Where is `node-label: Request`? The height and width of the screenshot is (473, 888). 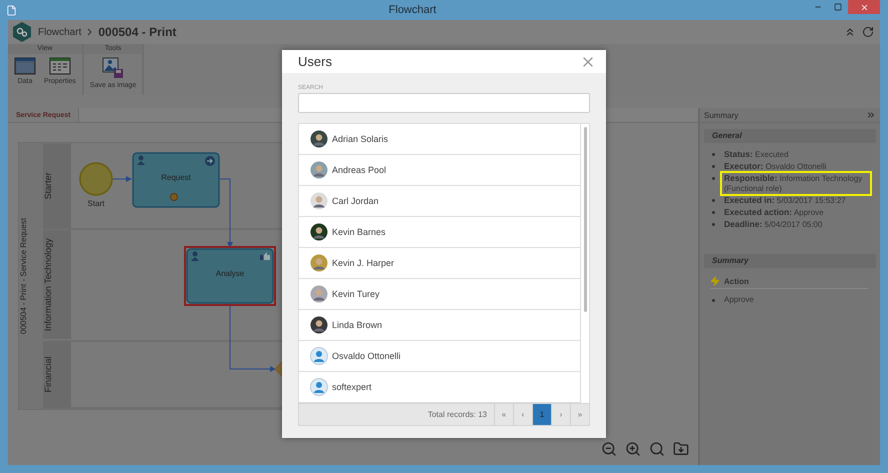 node-label: Request is located at coordinates (176, 177).